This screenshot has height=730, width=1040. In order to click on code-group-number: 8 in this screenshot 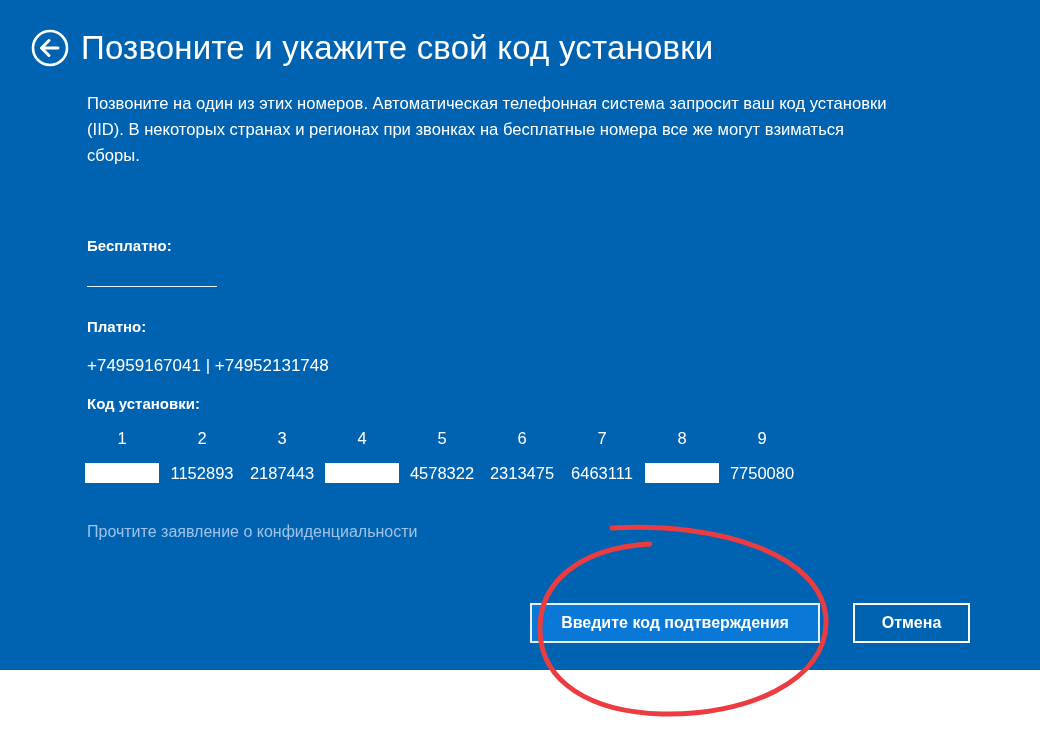, I will do `click(682, 438)`.